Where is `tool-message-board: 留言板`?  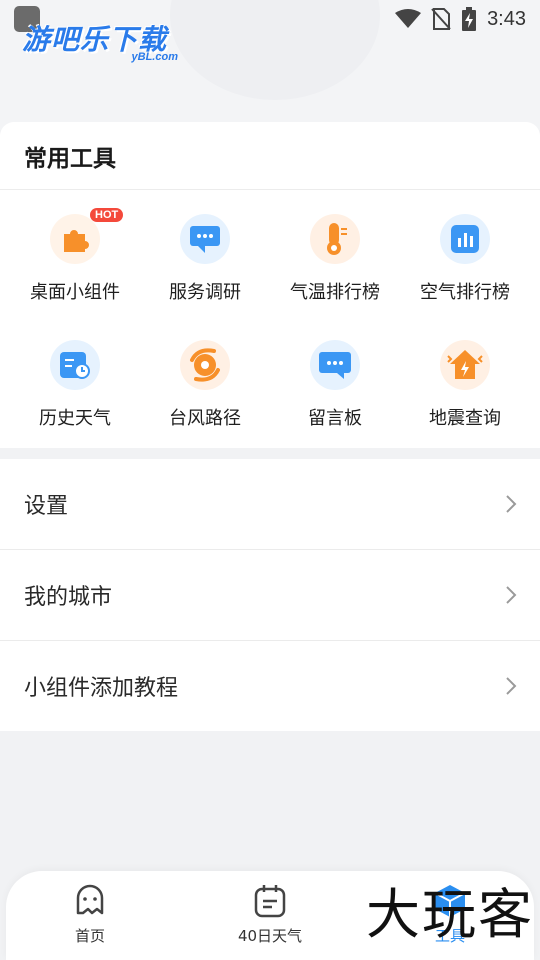
tool-message-board: 留言板 is located at coordinates (335, 390).